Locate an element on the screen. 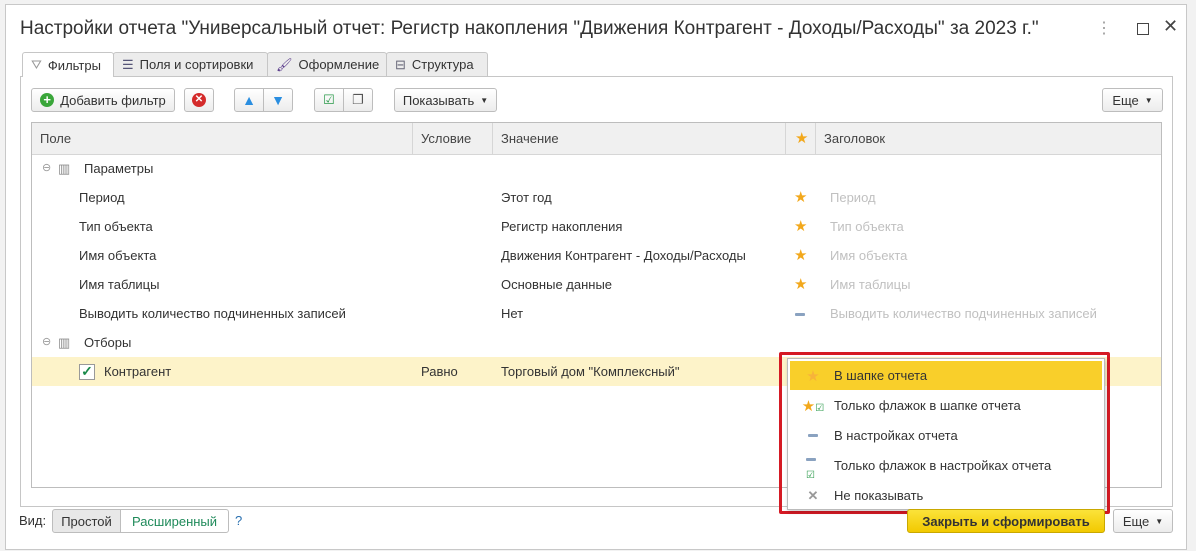 Image resolution: width=1196 pixels, height=551 pixels. group-row: ⊖ ▥ Параметры is located at coordinates (596, 168).